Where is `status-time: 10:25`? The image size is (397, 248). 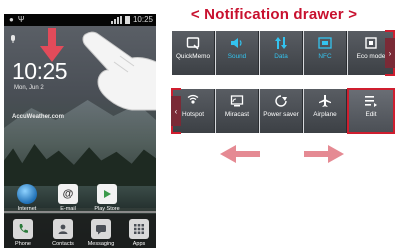
status-time: 10:25 is located at coordinates (142, 19).